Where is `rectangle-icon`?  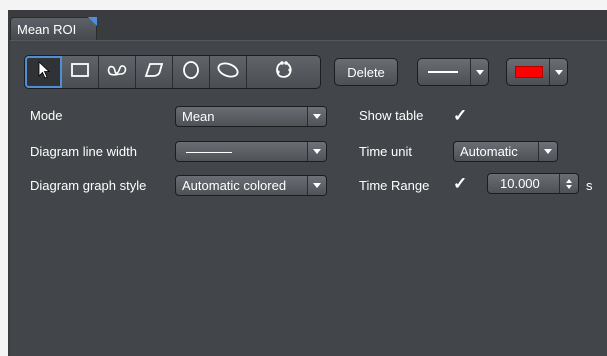 rectangle-icon is located at coordinates (80, 72).